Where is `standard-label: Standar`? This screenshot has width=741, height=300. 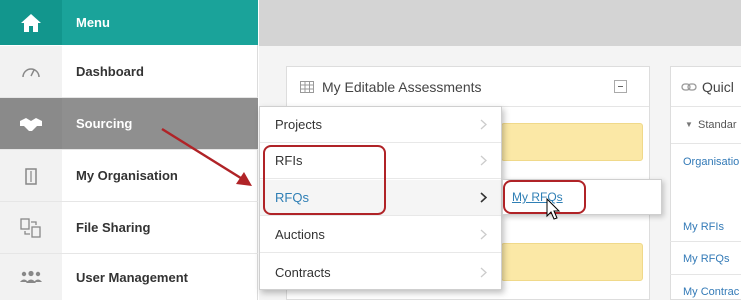 standard-label: Standar is located at coordinates (717, 125).